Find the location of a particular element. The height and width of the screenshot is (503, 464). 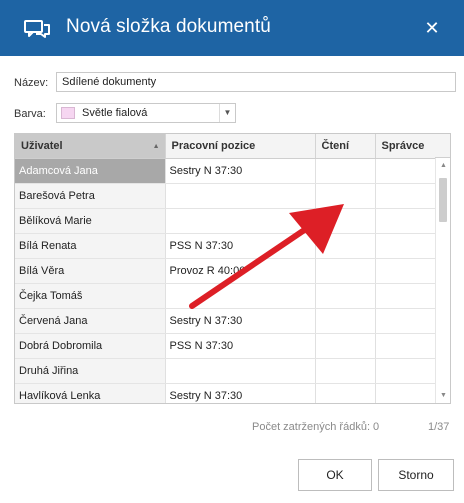

color-dropdown: Světle fialová ▼ is located at coordinates (146, 113).